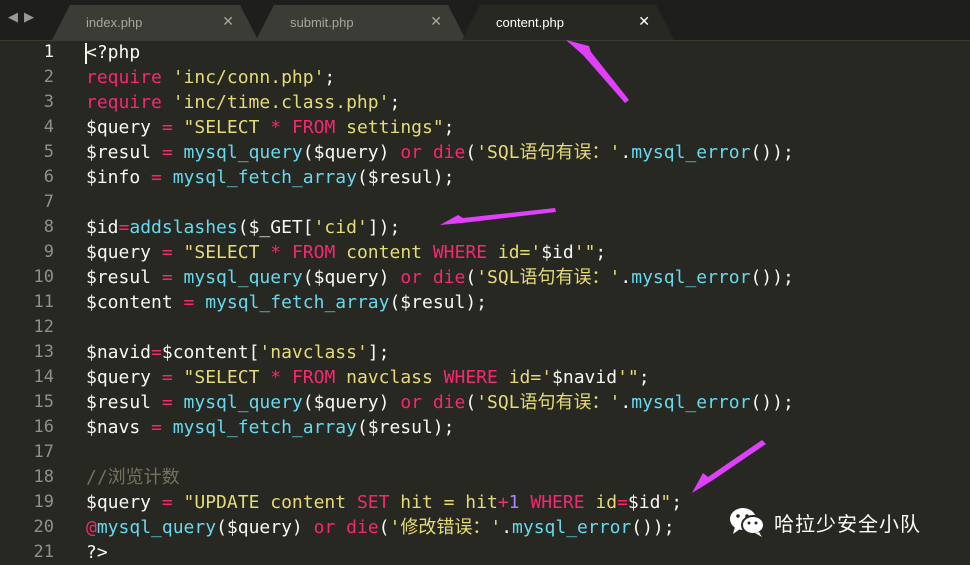  Describe the element at coordinates (378, 352) in the screenshot. I see `code-token: ];` at that location.